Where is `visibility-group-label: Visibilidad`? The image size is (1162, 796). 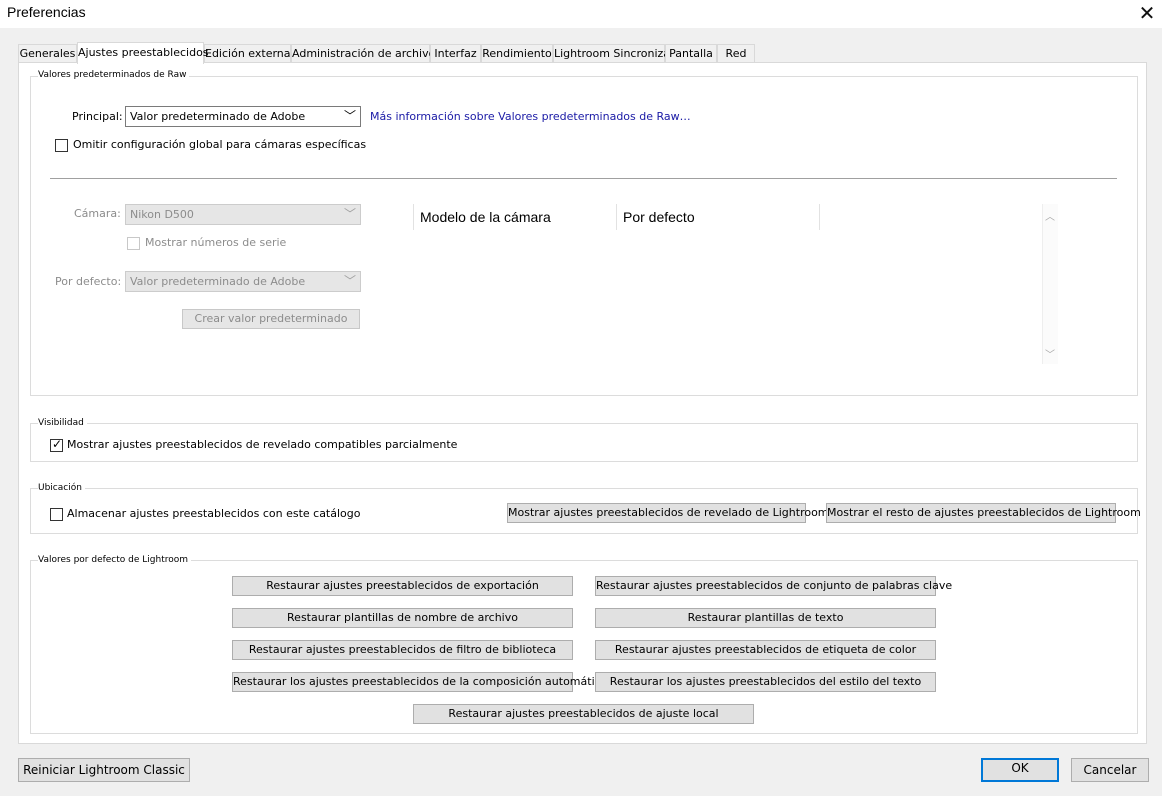 visibility-group-label: Visibilidad is located at coordinates (62, 423).